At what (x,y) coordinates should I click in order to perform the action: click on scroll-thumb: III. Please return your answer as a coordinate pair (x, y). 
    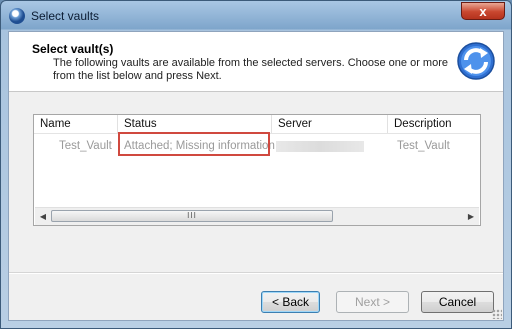
    Looking at the image, I should click on (192, 216).